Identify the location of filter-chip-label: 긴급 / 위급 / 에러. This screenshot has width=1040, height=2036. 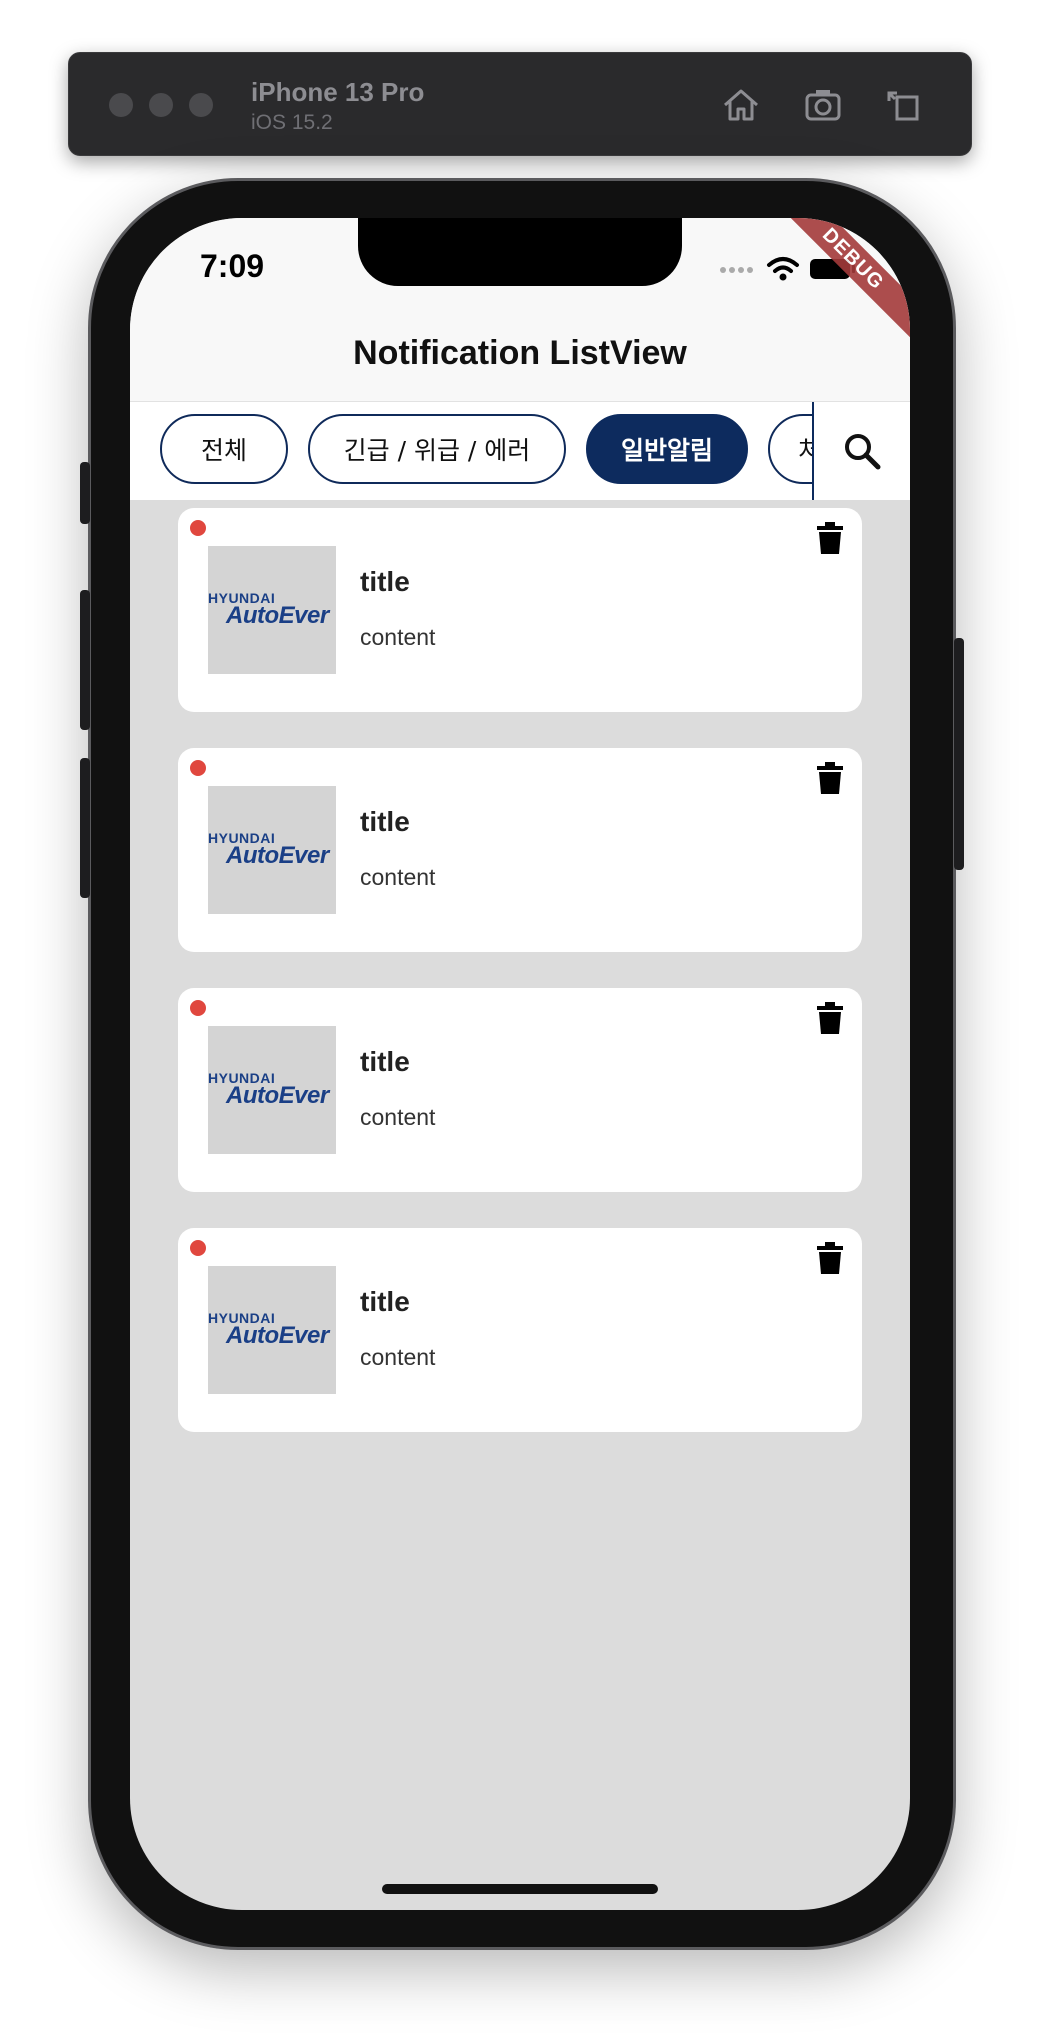
(437, 450).